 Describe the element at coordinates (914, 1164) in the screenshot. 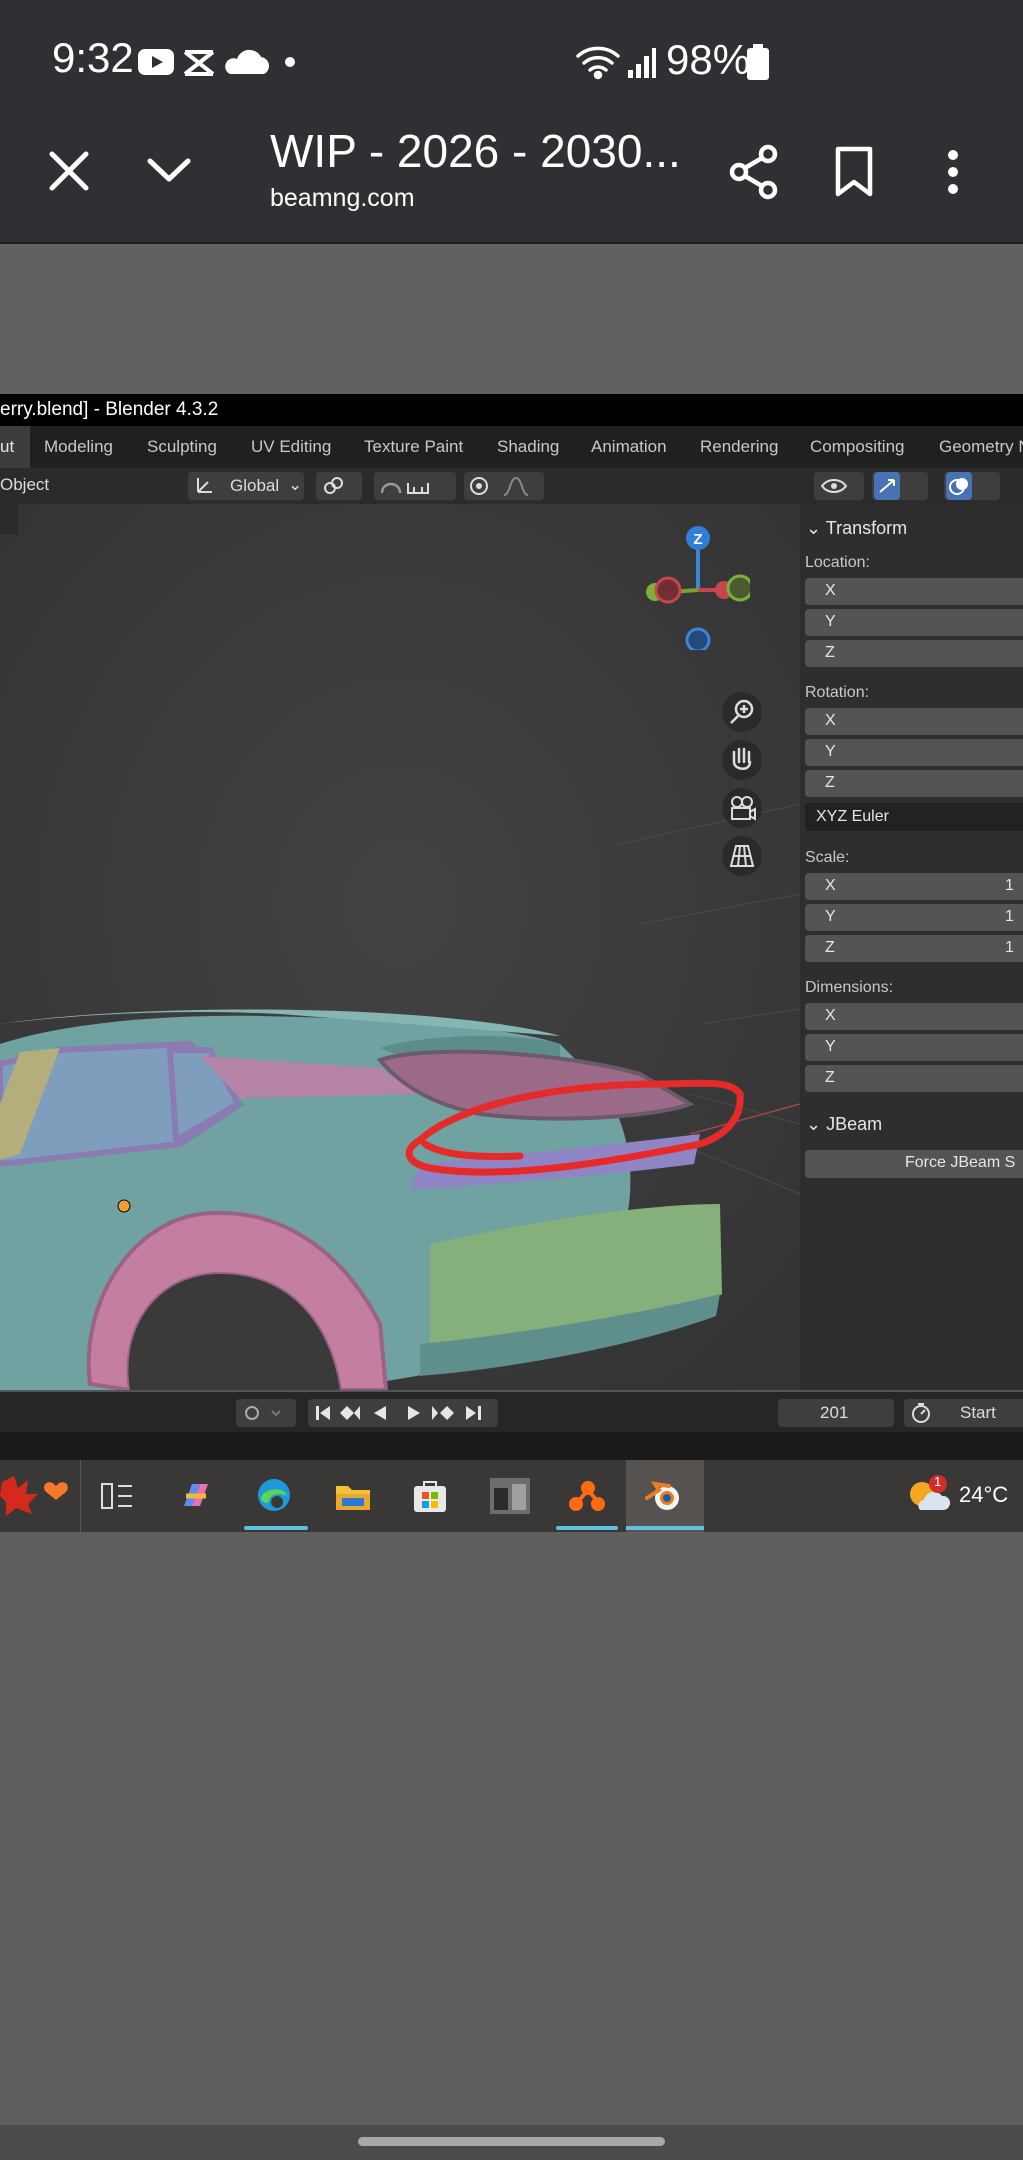

I see `force-jbeam-button: Force JBeam S` at that location.